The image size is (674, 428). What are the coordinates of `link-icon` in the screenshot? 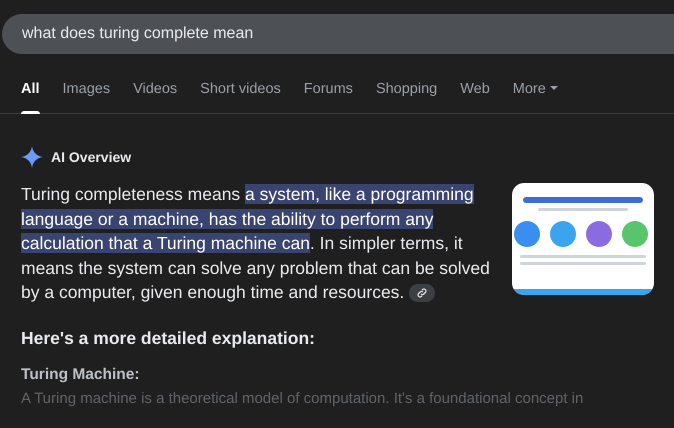 It's located at (422, 293).